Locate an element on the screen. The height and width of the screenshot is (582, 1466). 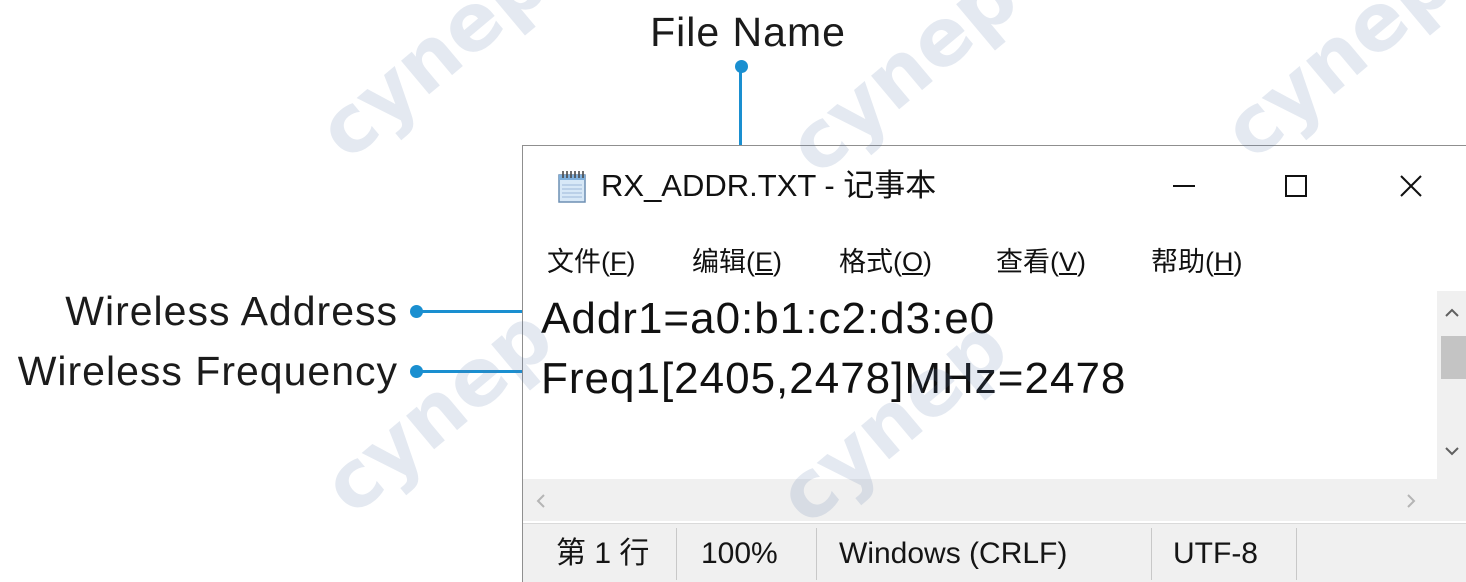
vertical-scrollbar is located at coordinates (1451, 385).